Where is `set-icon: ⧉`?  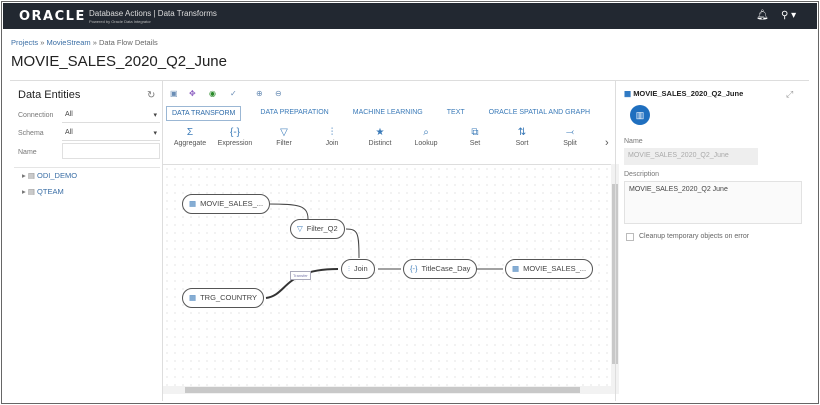
set-icon: ⧉ is located at coordinates (475, 132).